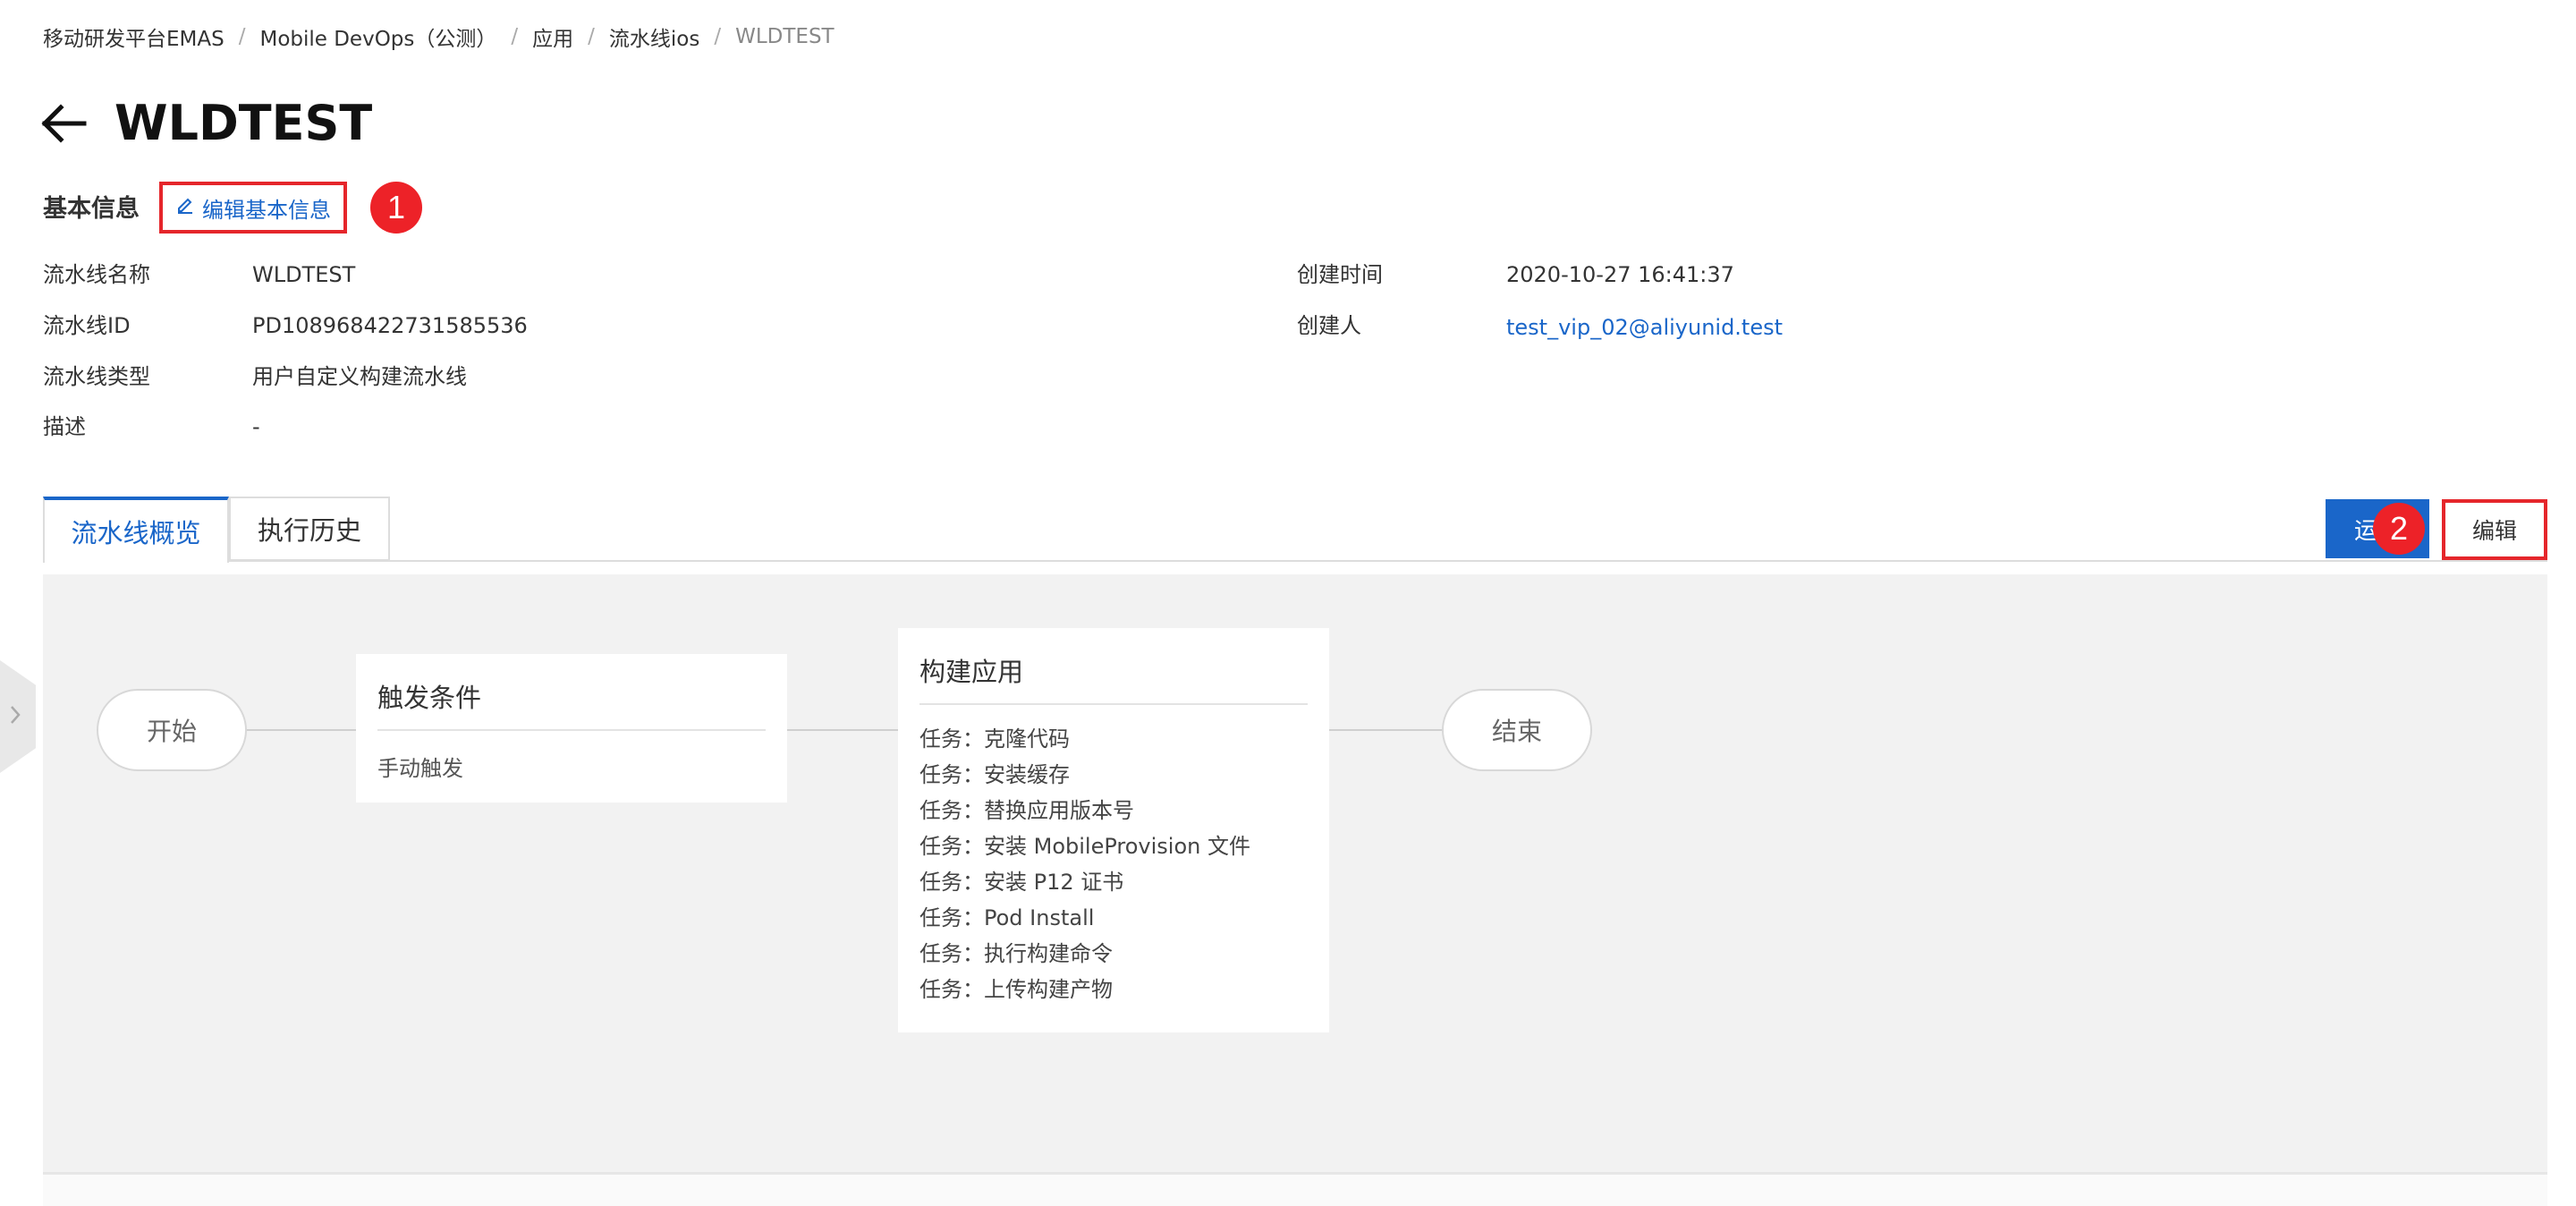 This screenshot has height=1206, width=2576. Describe the element at coordinates (429, 698) in the screenshot. I see `trigger-stage-title: 触发条件` at that location.